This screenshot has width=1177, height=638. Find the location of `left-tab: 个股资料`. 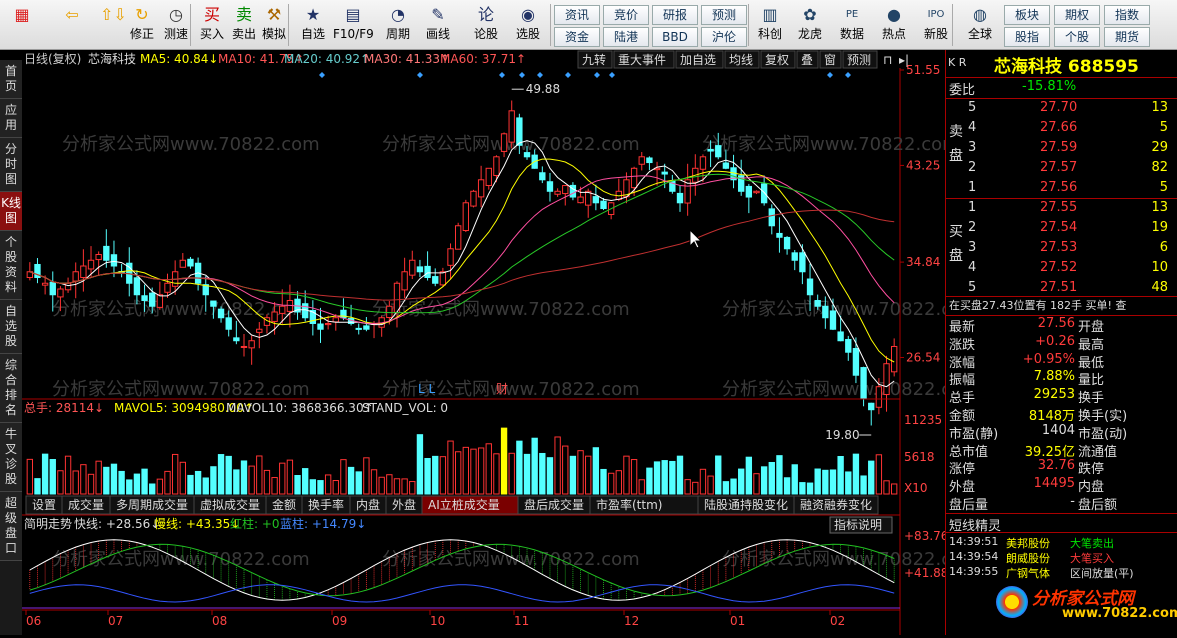

left-tab: 个股资料 is located at coordinates (11, 265).